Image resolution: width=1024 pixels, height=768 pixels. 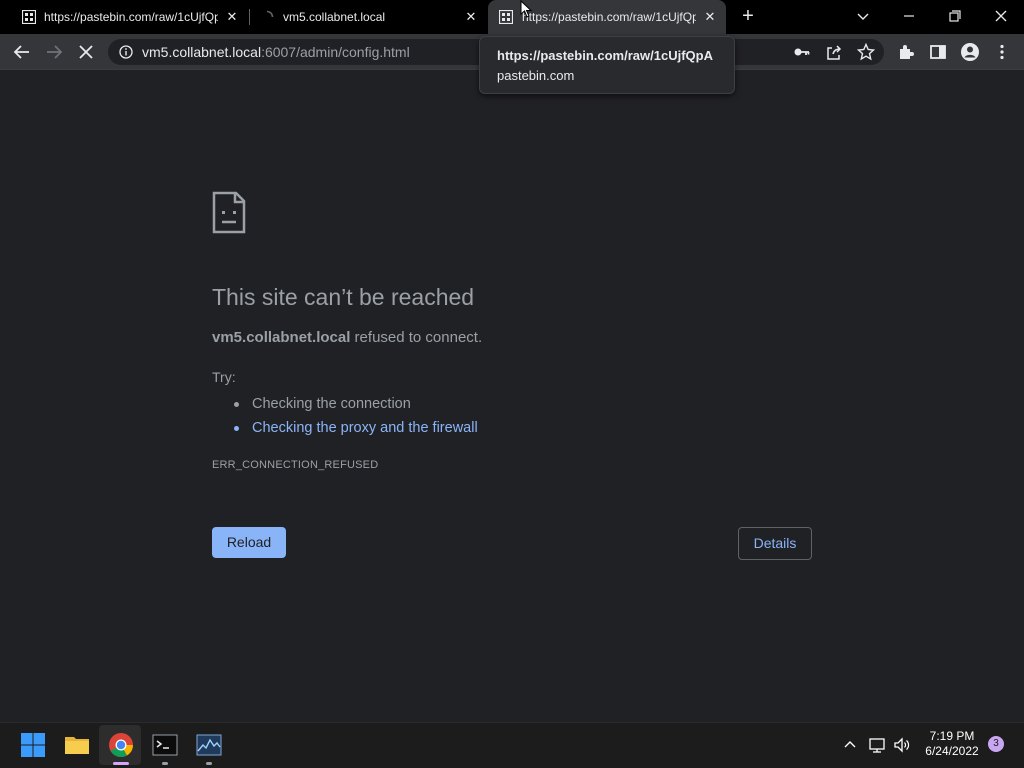 What do you see at coordinates (938, 52) in the screenshot?
I see `side-panel-icon` at bounding box center [938, 52].